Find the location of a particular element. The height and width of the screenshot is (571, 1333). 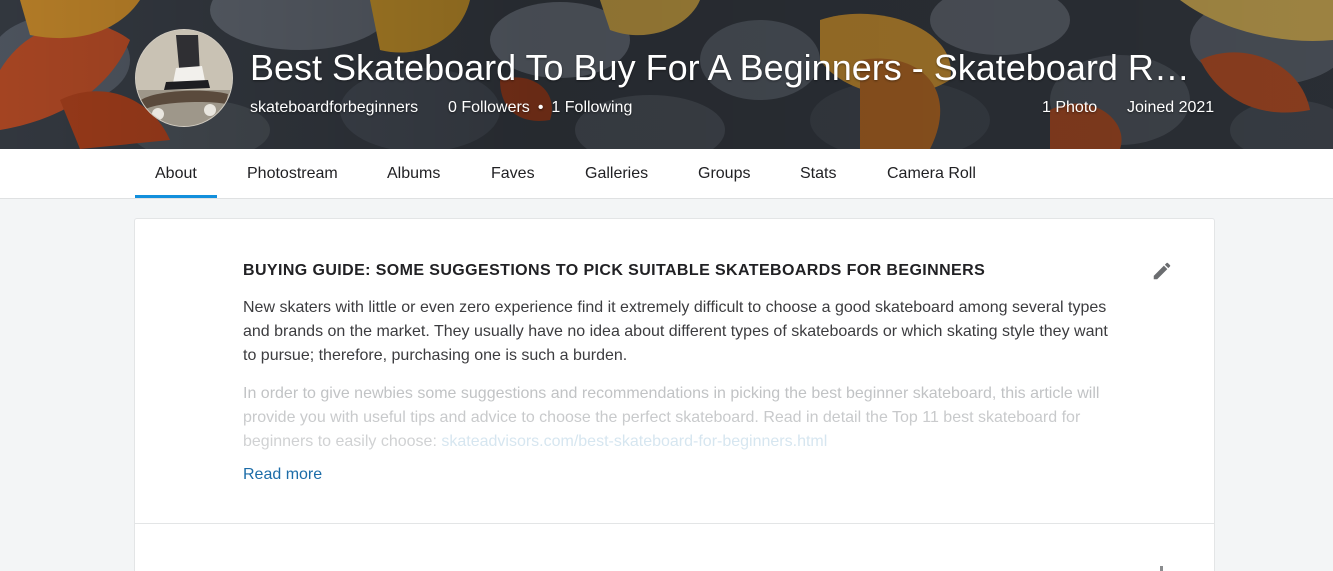

avatar is located at coordinates (184, 78).